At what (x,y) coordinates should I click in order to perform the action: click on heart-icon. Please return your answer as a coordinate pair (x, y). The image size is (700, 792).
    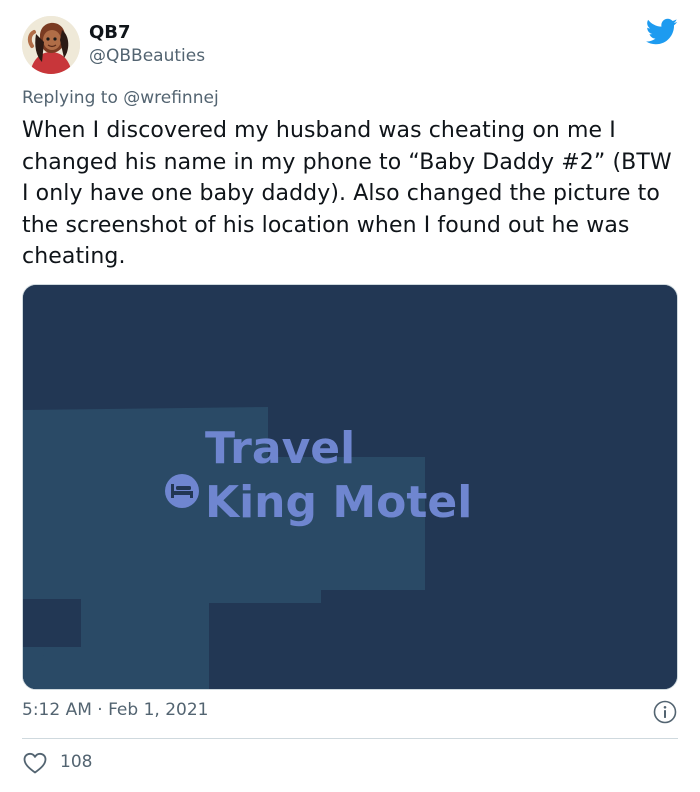
    Looking at the image, I should click on (35, 763).